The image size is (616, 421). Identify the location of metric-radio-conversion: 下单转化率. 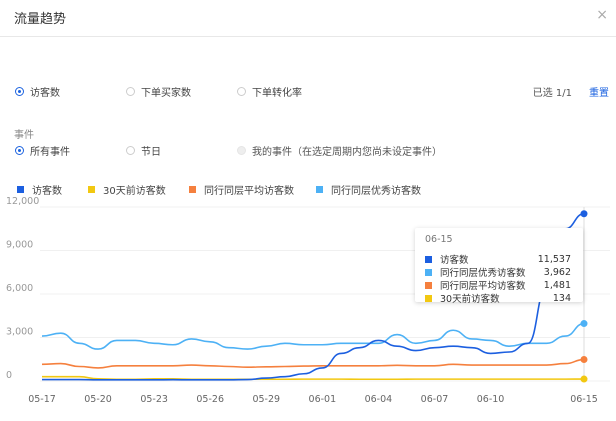
(269, 91).